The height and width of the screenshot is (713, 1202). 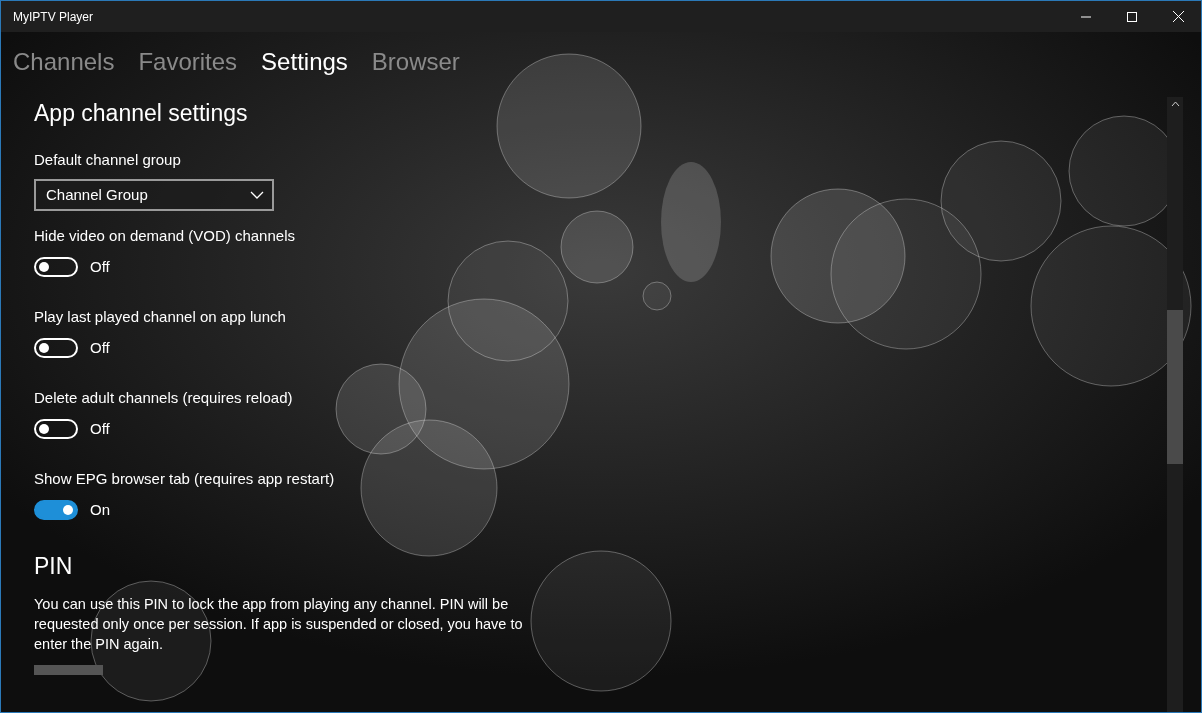 What do you see at coordinates (68, 669) in the screenshot?
I see `pin-field` at bounding box center [68, 669].